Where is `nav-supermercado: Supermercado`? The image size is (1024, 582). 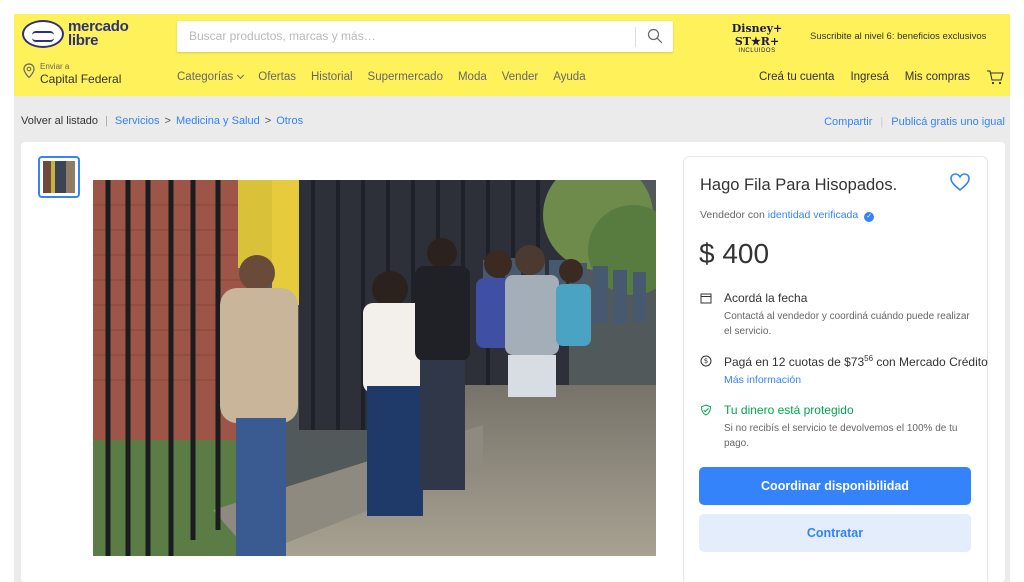 nav-supermercado: Supermercado is located at coordinates (405, 77).